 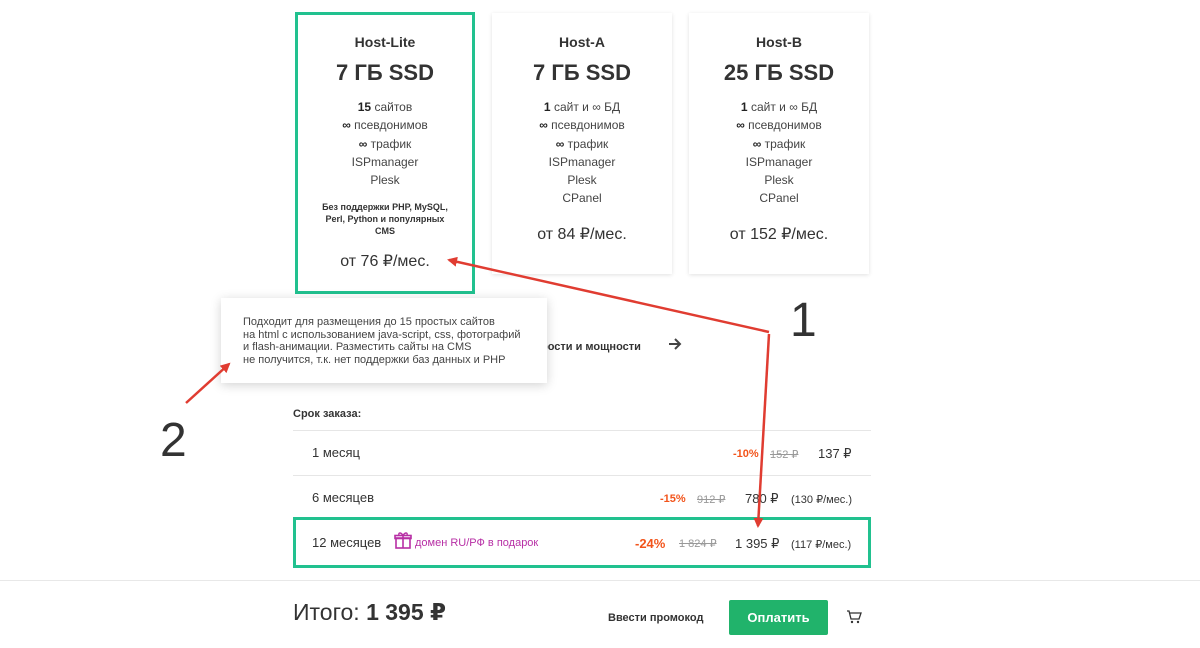 I want to click on annotation-number-2: 2, so click(x=173, y=440).